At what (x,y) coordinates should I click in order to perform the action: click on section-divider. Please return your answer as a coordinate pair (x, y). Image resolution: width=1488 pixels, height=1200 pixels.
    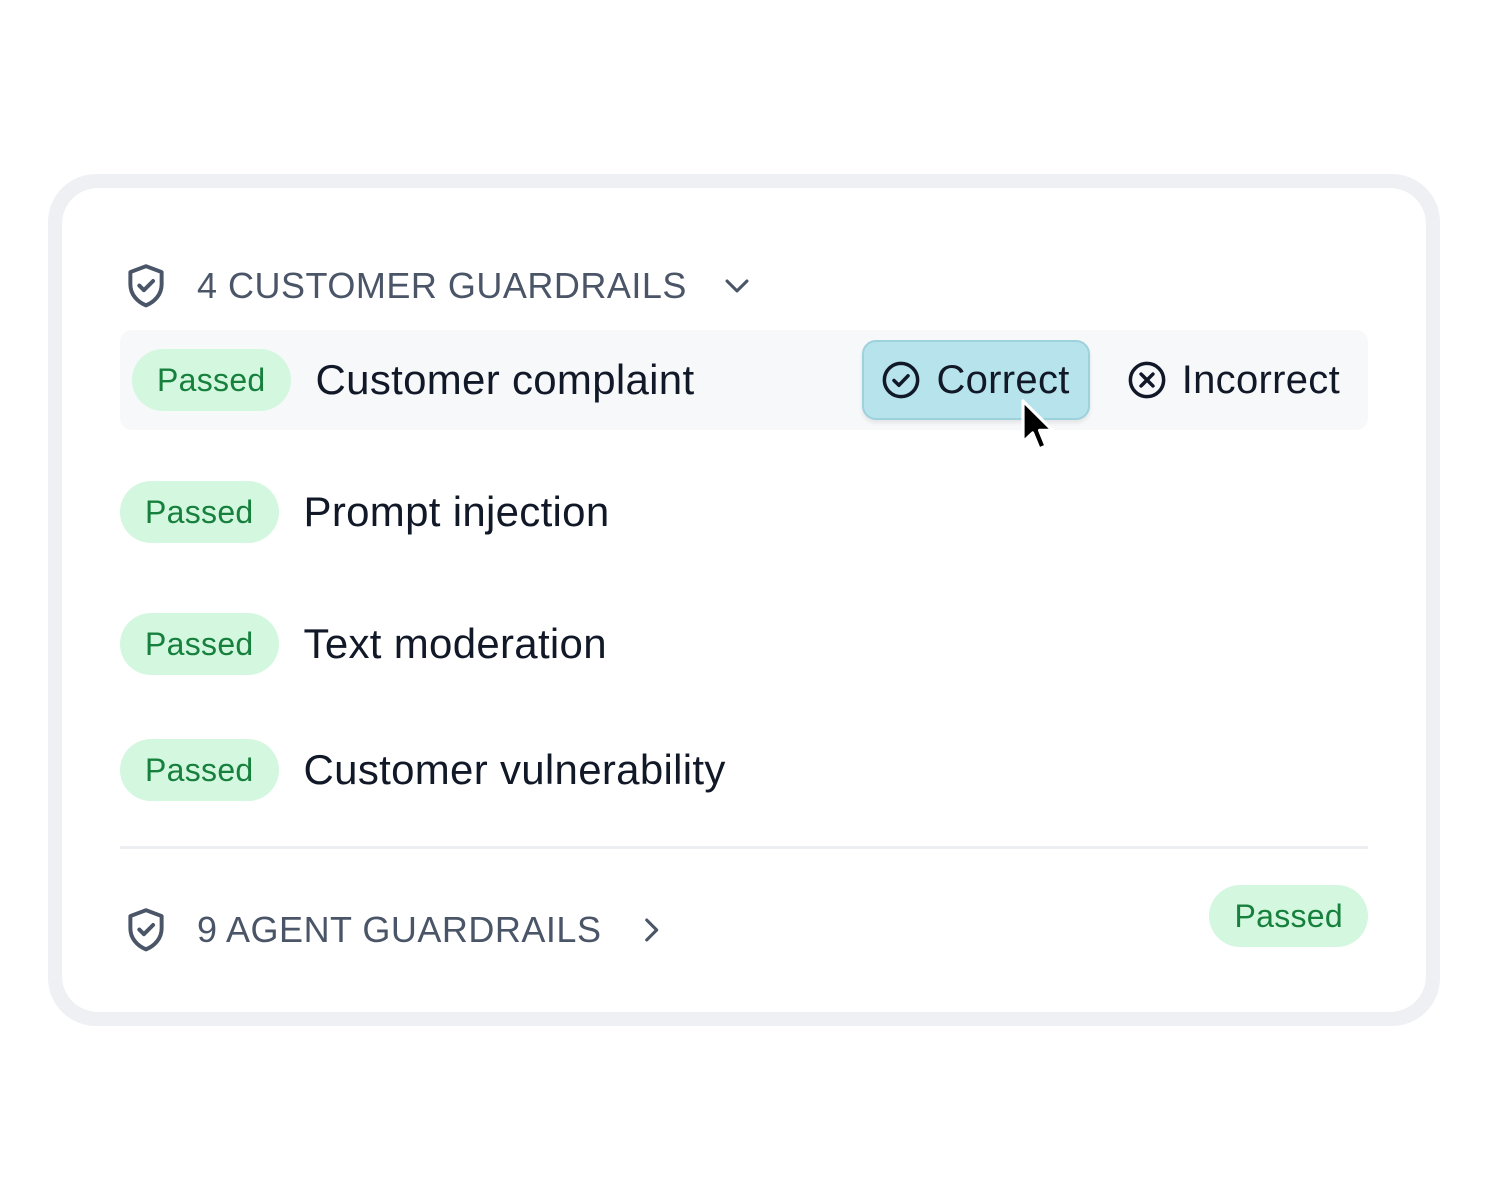
    Looking at the image, I should click on (744, 847).